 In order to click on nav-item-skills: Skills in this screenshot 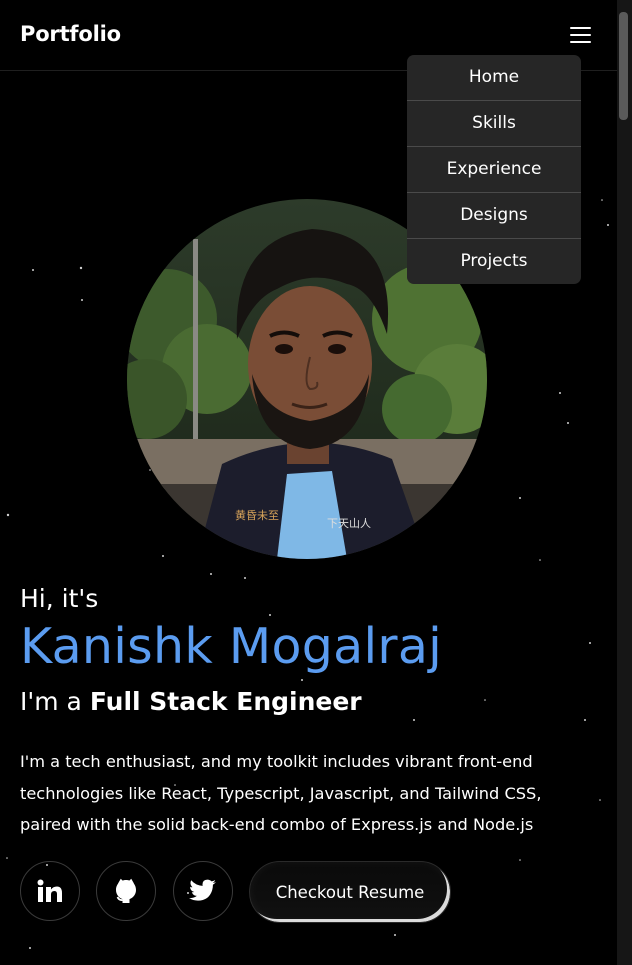, I will do `click(494, 124)`.